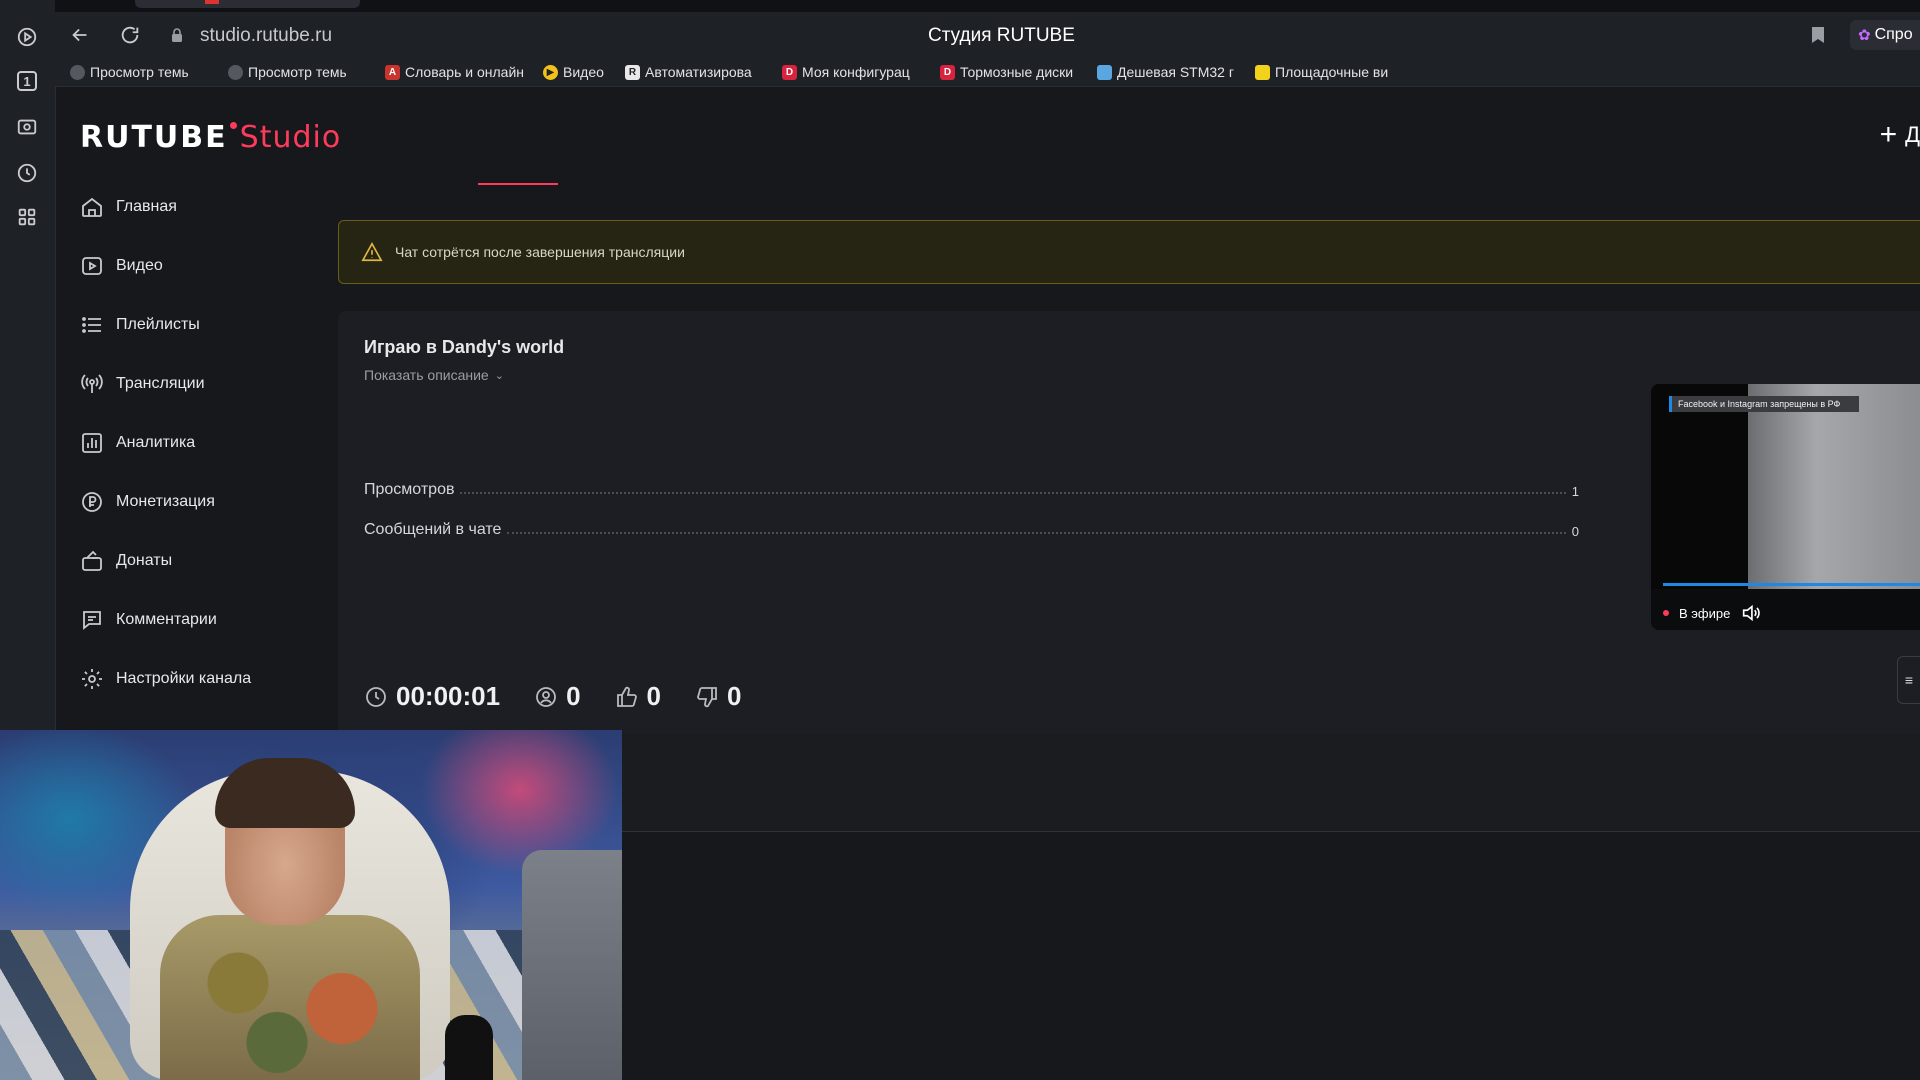  Describe the element at coordinates (1575, 531) in the screenshot. I see `stat-value: 0` at that location.